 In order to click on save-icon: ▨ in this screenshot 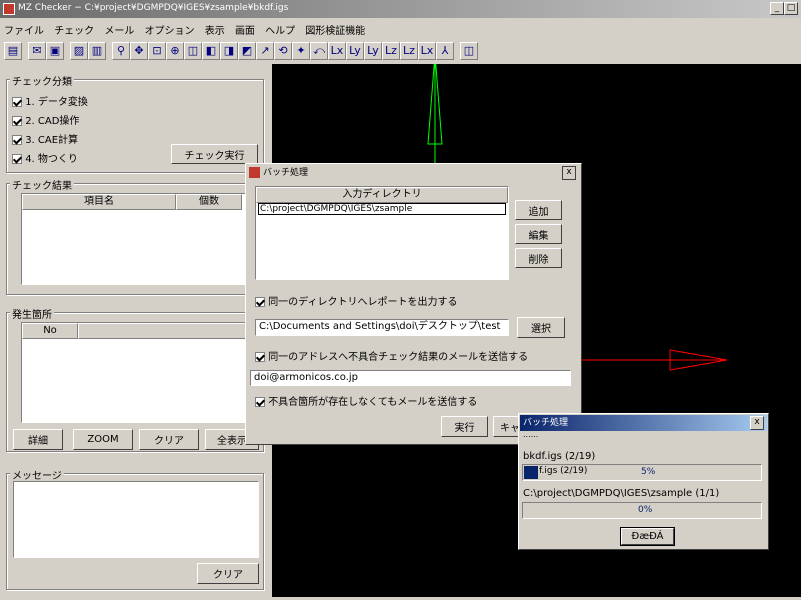, I will do `click(79, 51)`.